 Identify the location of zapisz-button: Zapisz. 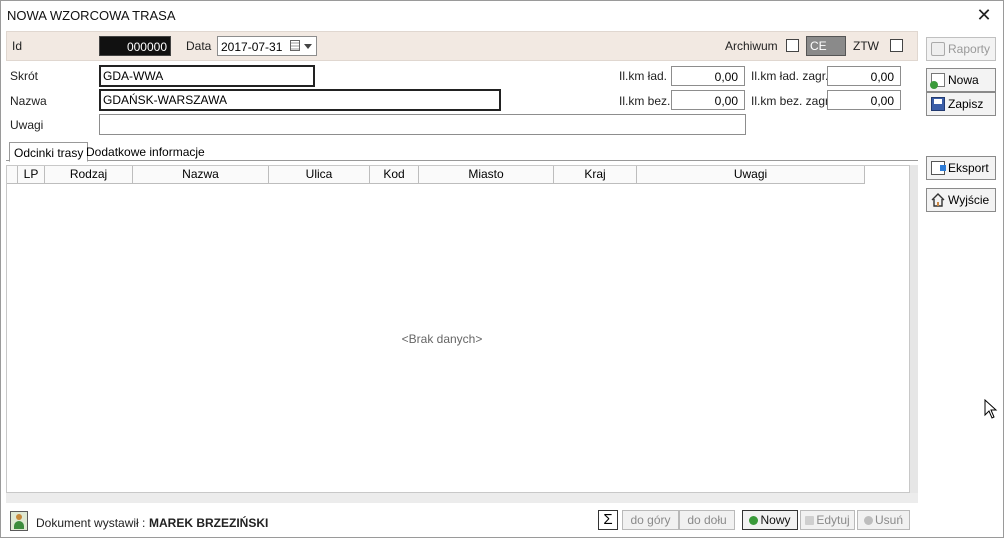
(961, 104).